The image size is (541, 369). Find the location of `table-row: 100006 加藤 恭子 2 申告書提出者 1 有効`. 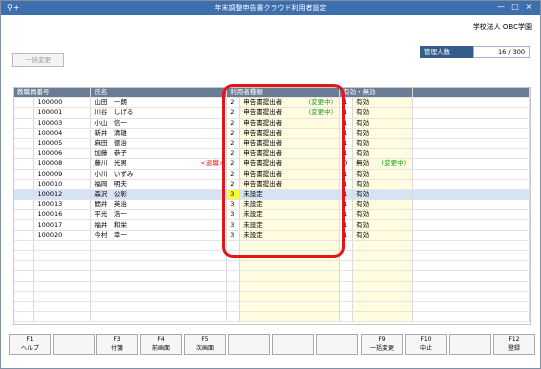

table-row: 100006 加藤 恭子 2 申告書提出者 1 有効 is located at coordinates (272, 154).